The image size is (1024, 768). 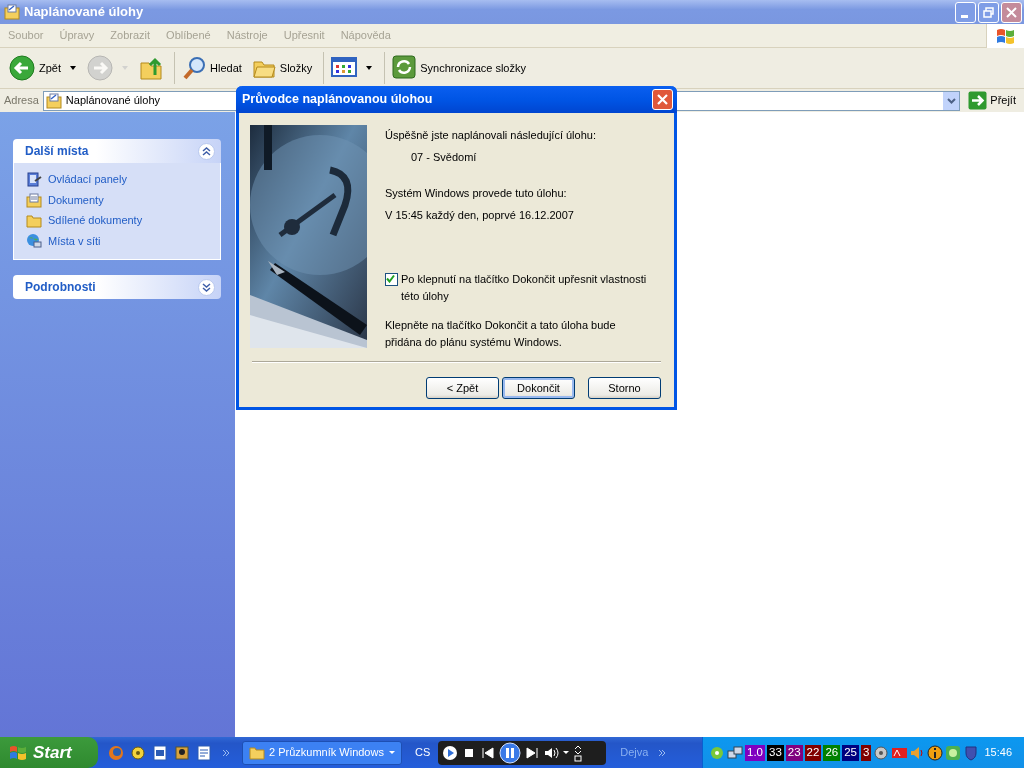 I want to click on dialog-title: Průvodce naplánovanou úlohou, so click(x=338, y=100).